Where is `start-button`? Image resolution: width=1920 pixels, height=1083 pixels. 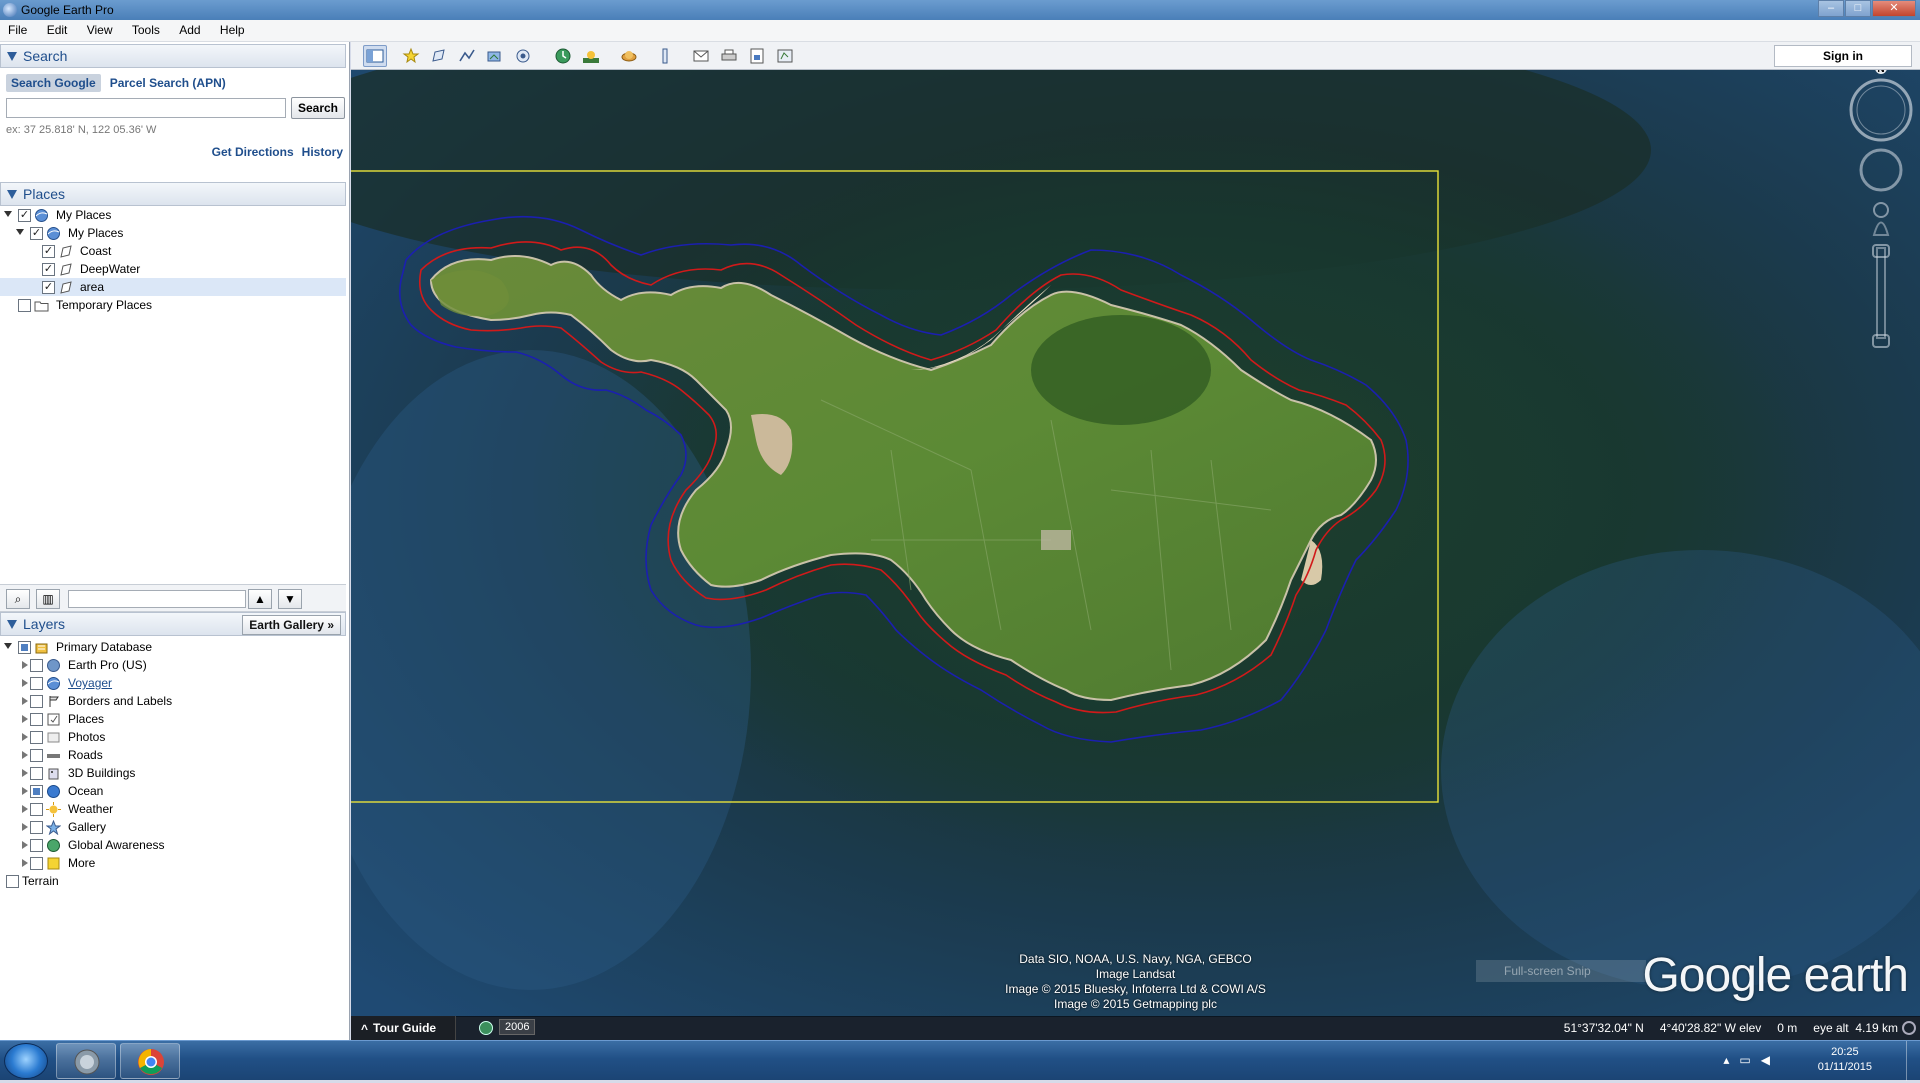 start-button is located at coordinates (26, 1061).